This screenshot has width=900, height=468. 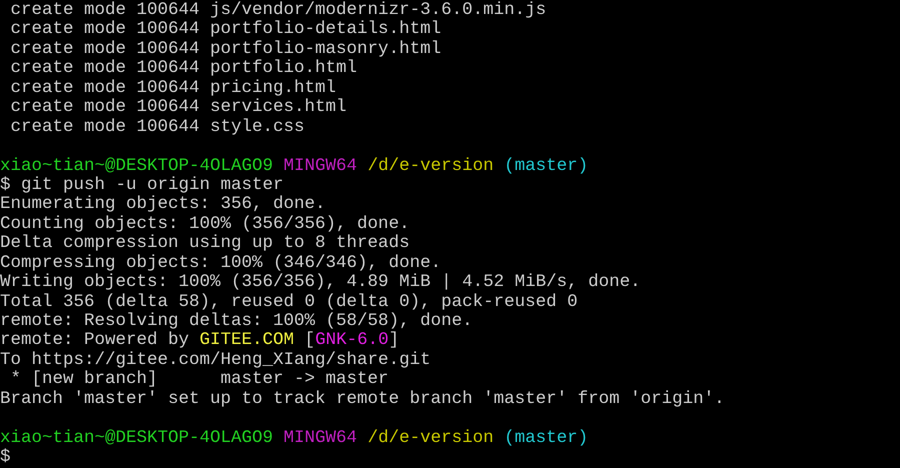 What do you see at coordinates (173, 88) in the screenshot?
I see `terminal-text: create mode 100644 pricing.html` at bounding box center [173, 88].